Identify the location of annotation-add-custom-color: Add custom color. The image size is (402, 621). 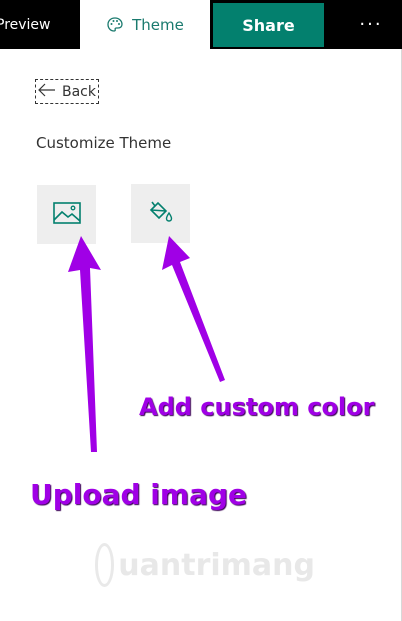
(257, 407).